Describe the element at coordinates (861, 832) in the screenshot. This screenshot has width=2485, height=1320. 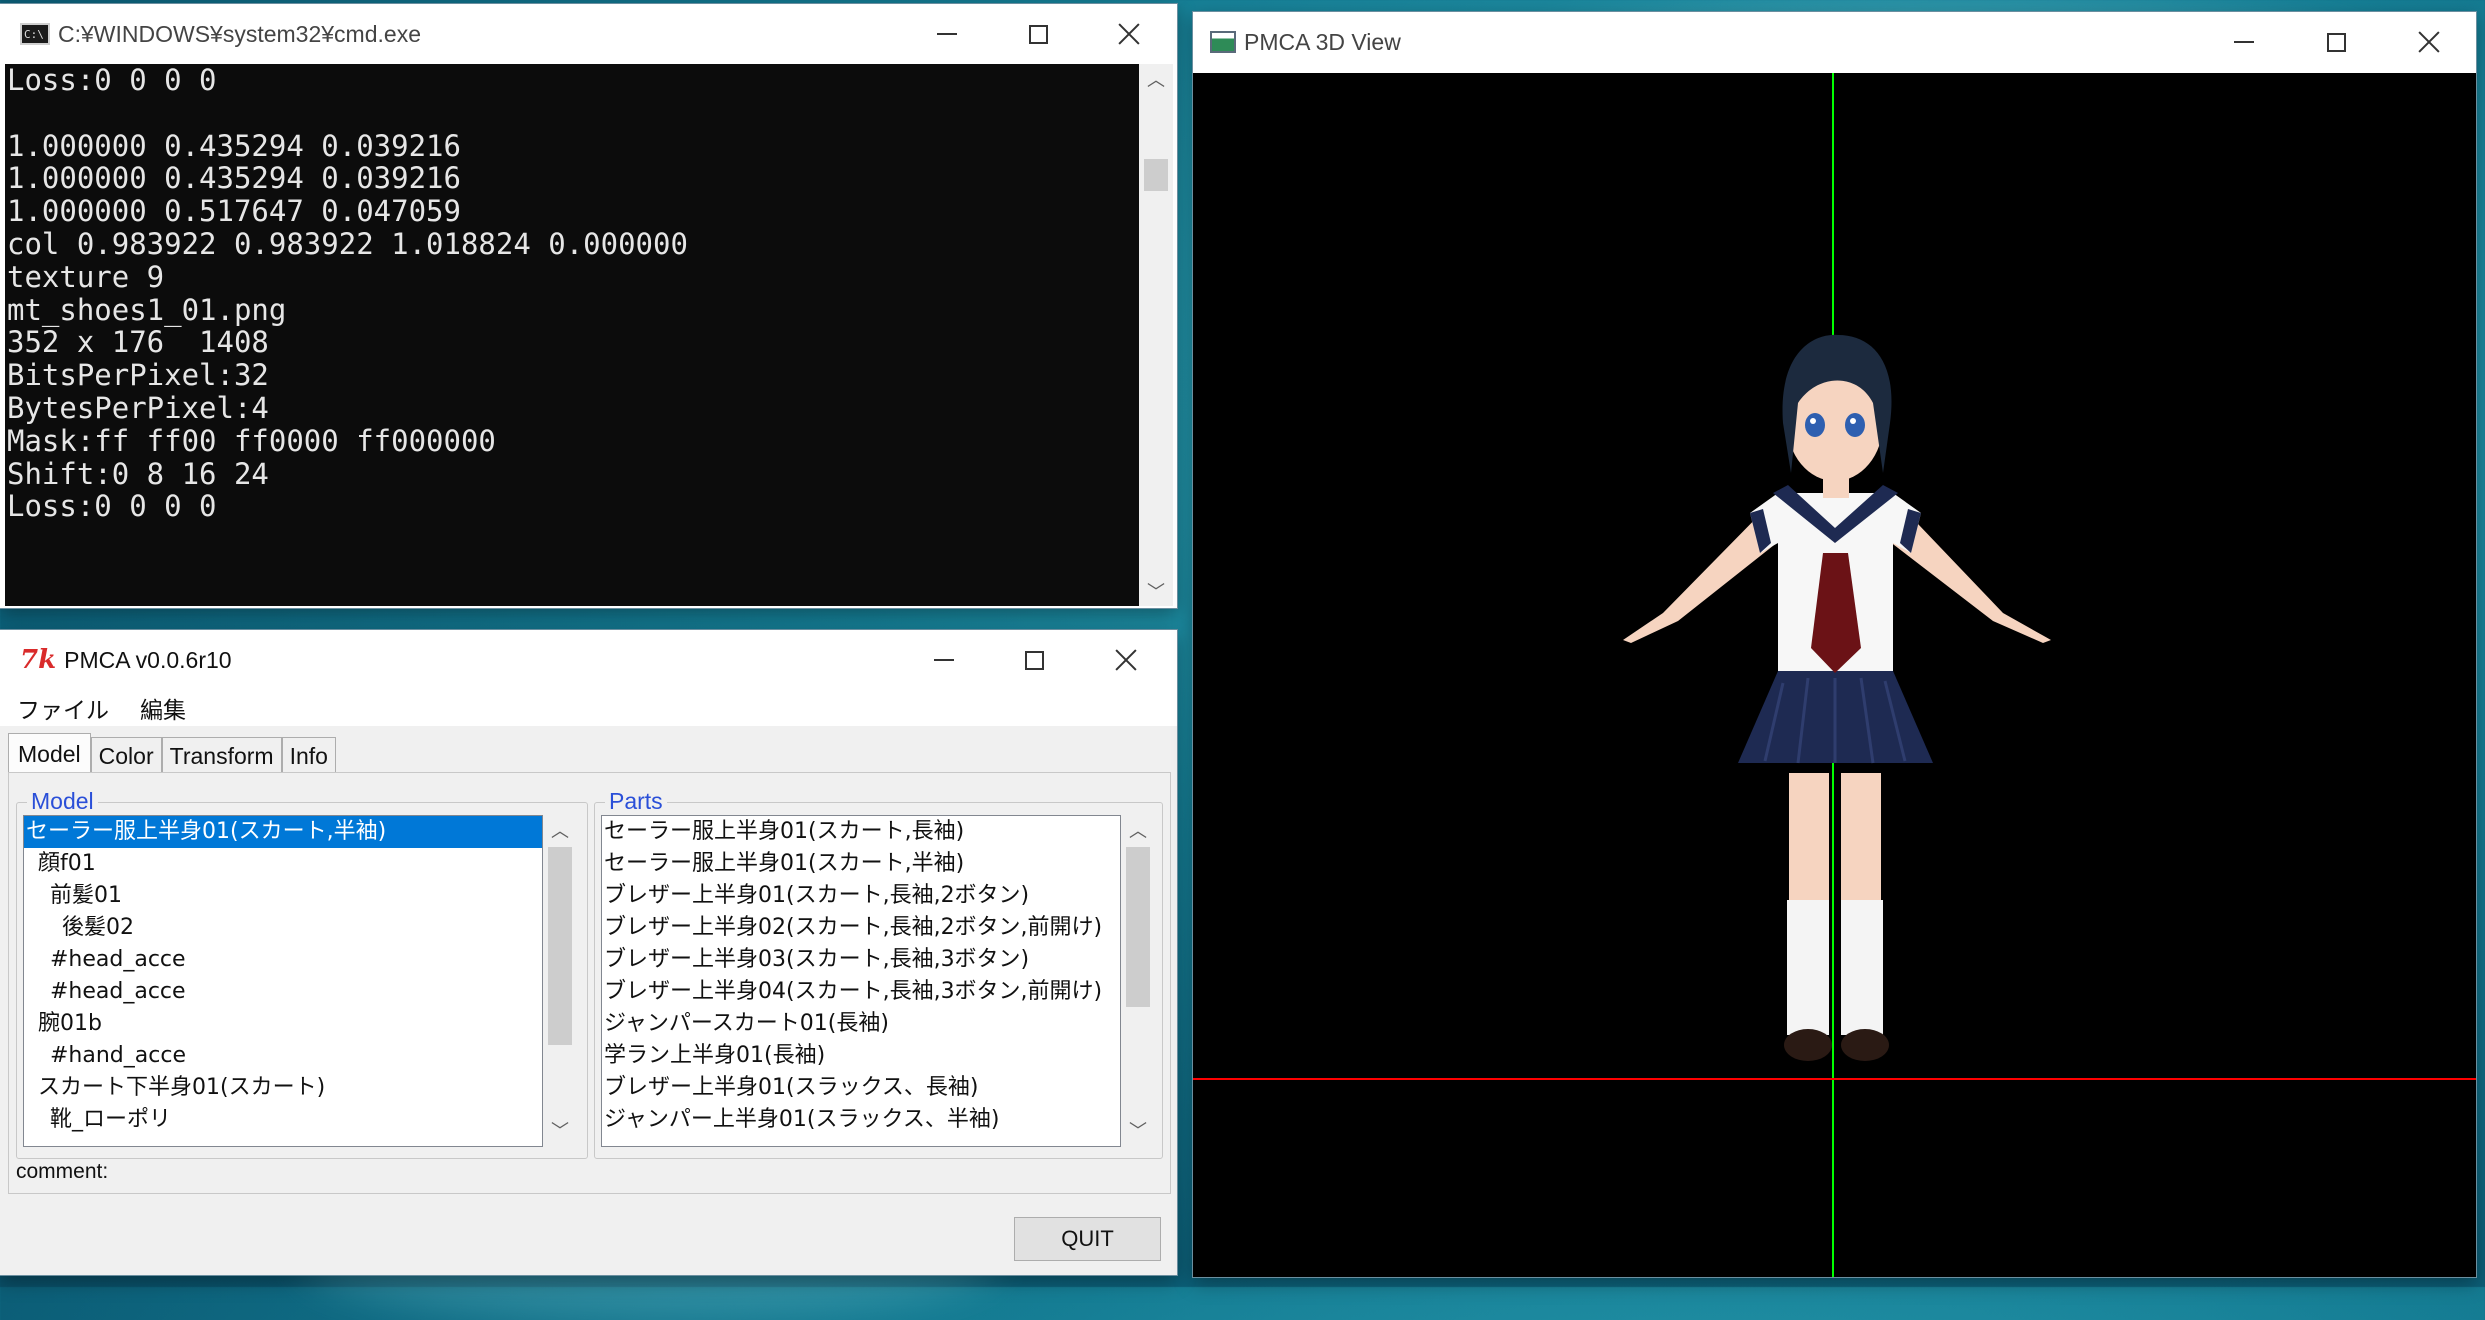
I see `parts-list-item: セーラー服上半身01(スカート,長袖)` at that location.